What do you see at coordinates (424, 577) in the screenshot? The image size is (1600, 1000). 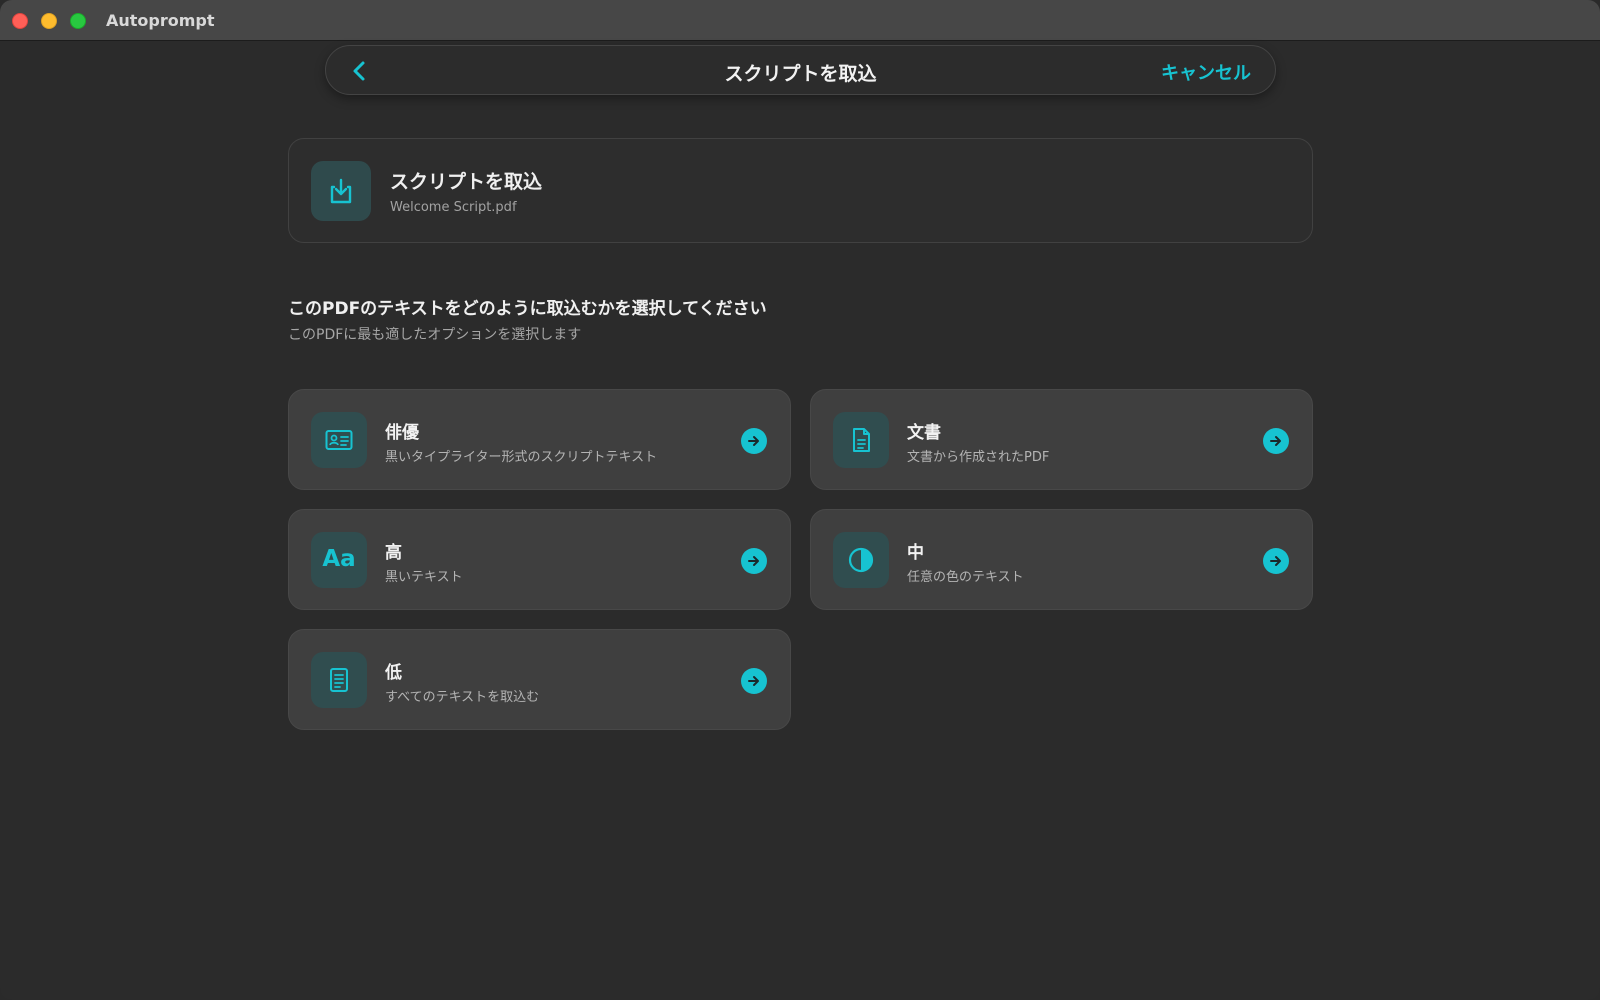 I see `option-description: 黒いテキスト` at bounding box center [424, 577].